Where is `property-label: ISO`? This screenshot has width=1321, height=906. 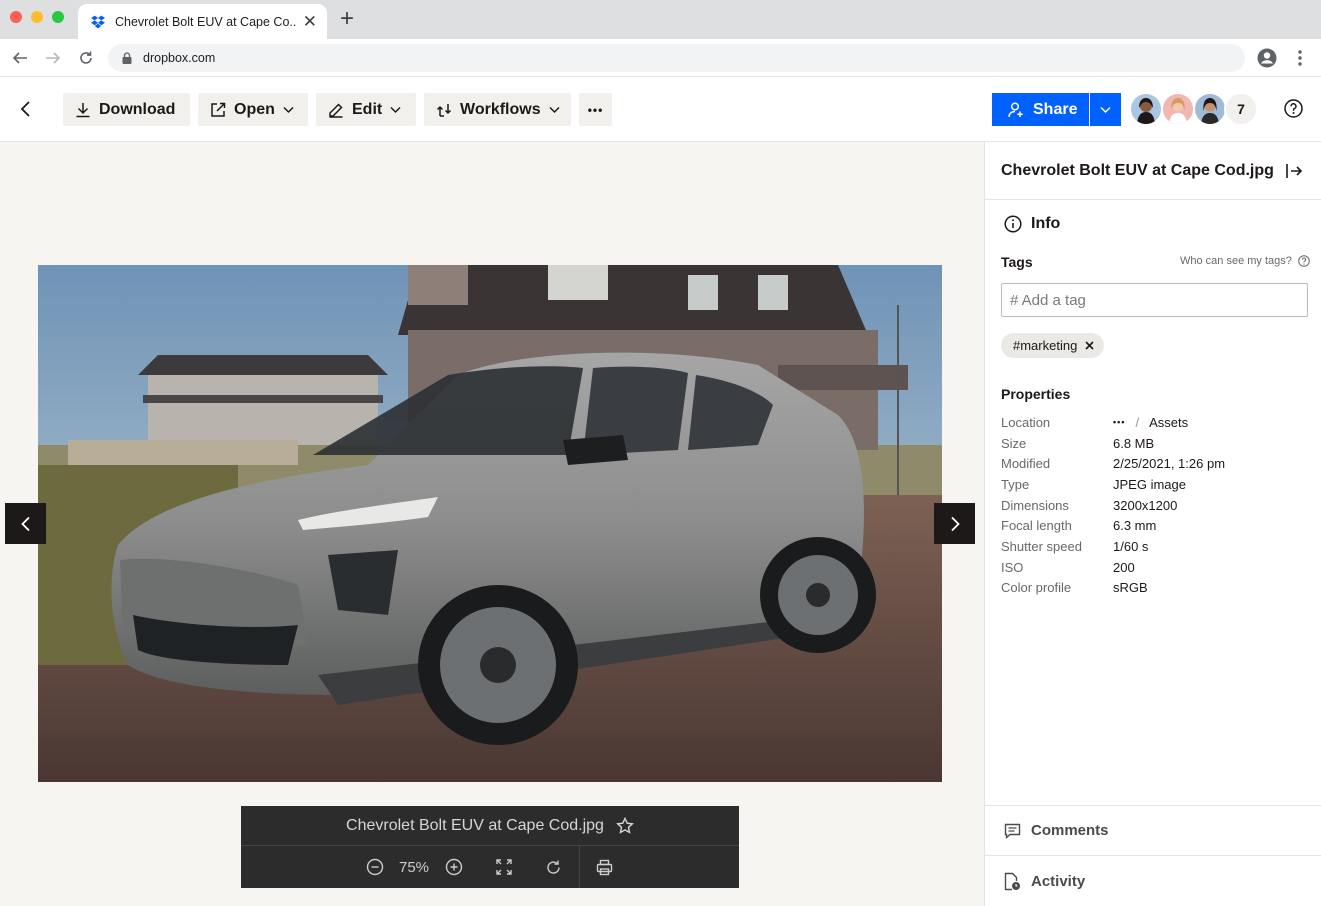
property-label: ISO is located at coordinates (1012, 567).